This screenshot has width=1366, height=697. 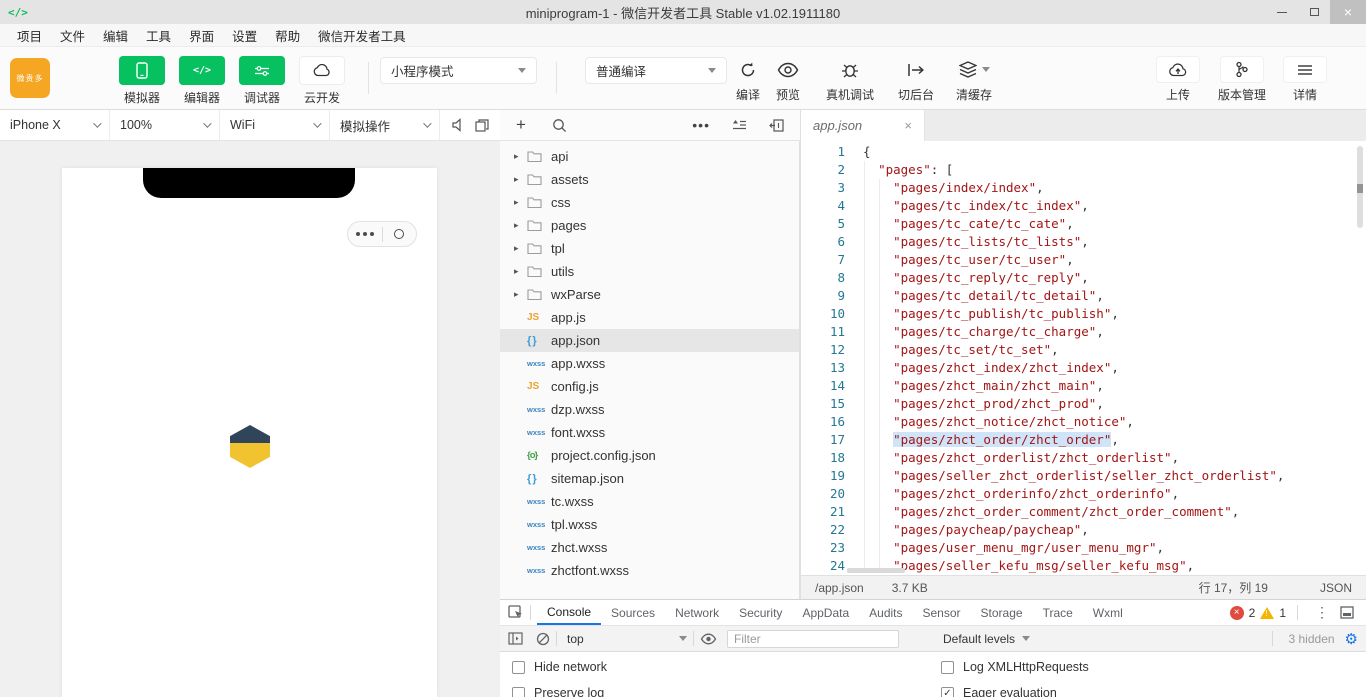 What do you see at coordinates (165, 125) in the screenshot?
I see `zoom-select: 100%` at bounding box center [165, 125].